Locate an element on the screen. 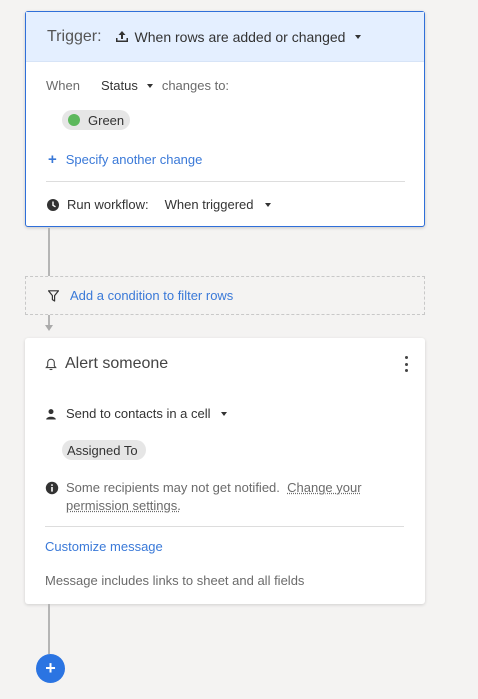  clock-icon is located at coordinates (53, 204).